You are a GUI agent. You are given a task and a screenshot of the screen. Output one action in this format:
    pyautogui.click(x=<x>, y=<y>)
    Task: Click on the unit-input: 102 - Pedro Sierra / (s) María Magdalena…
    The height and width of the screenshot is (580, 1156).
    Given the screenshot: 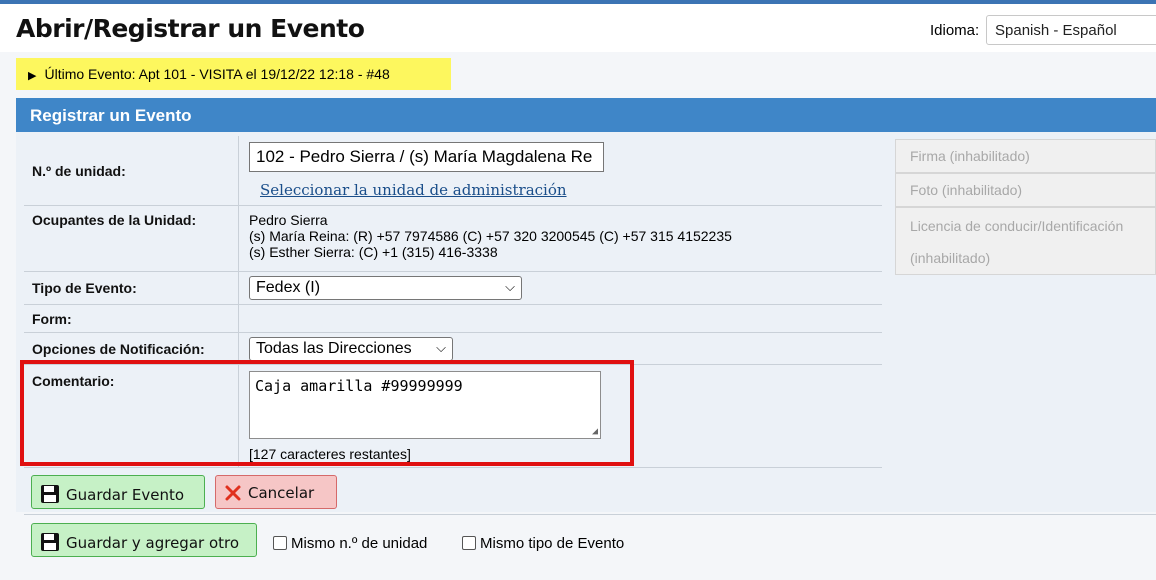 What is the action you would take?
    pyautogui.click(x=426, y=157)
    